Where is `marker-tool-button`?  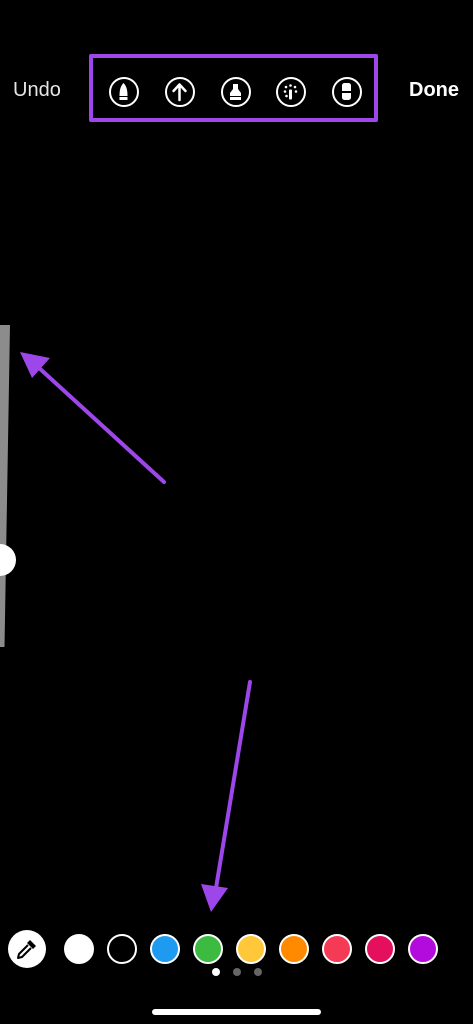 marker-tool-button is located at coordinates (236, 92).